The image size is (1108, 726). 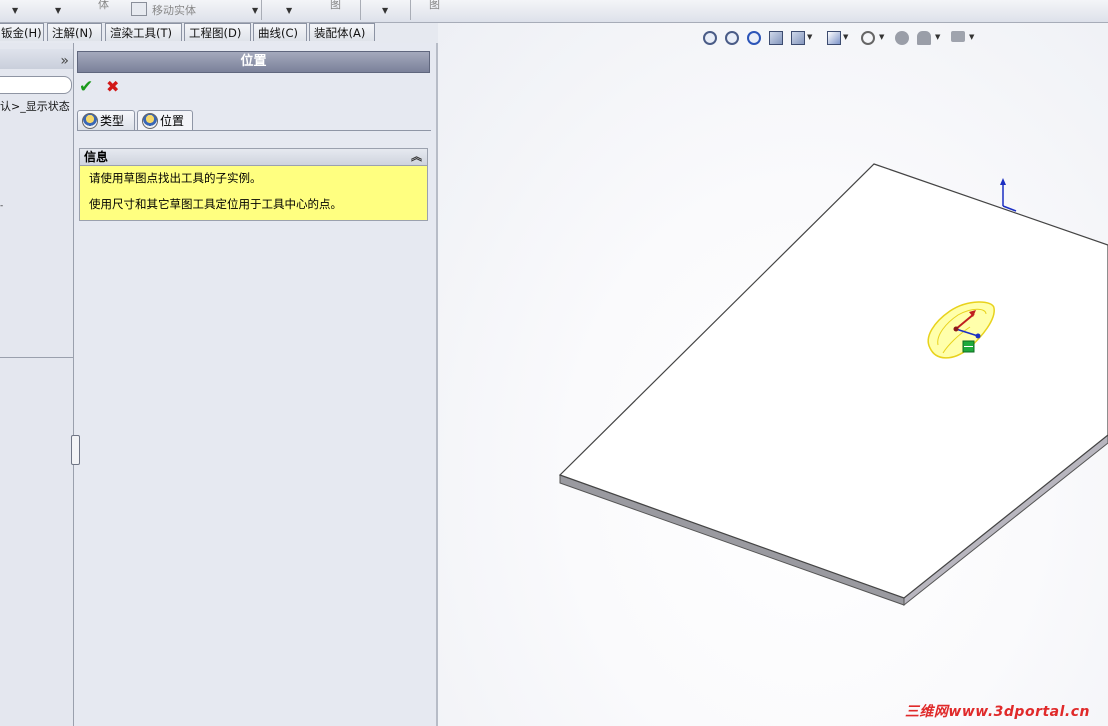 I want to click on tree-dash: -, so click(x=2, y=206).